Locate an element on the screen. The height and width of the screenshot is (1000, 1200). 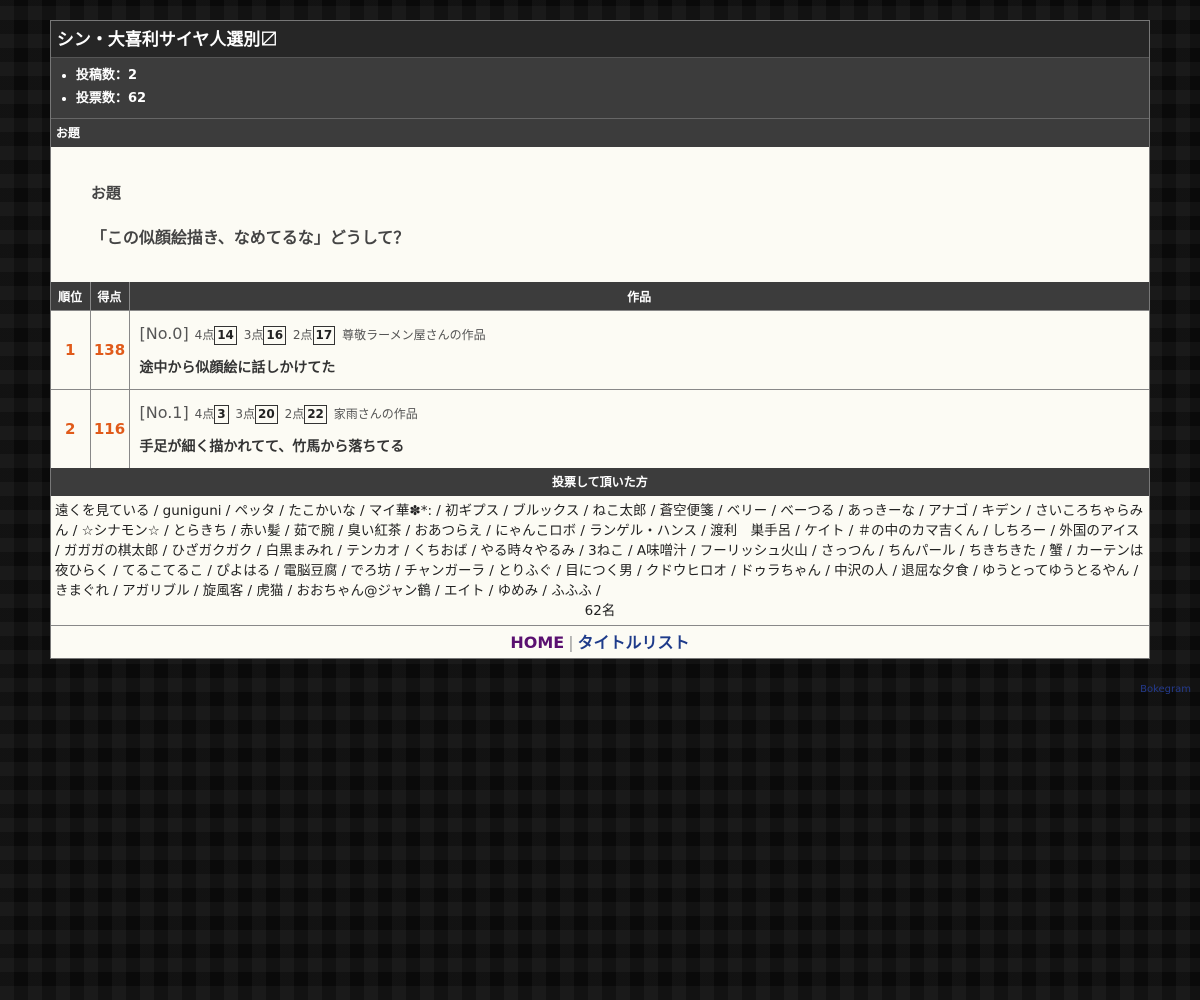
rank-header: 順位 is located at coordinates (71, 296).